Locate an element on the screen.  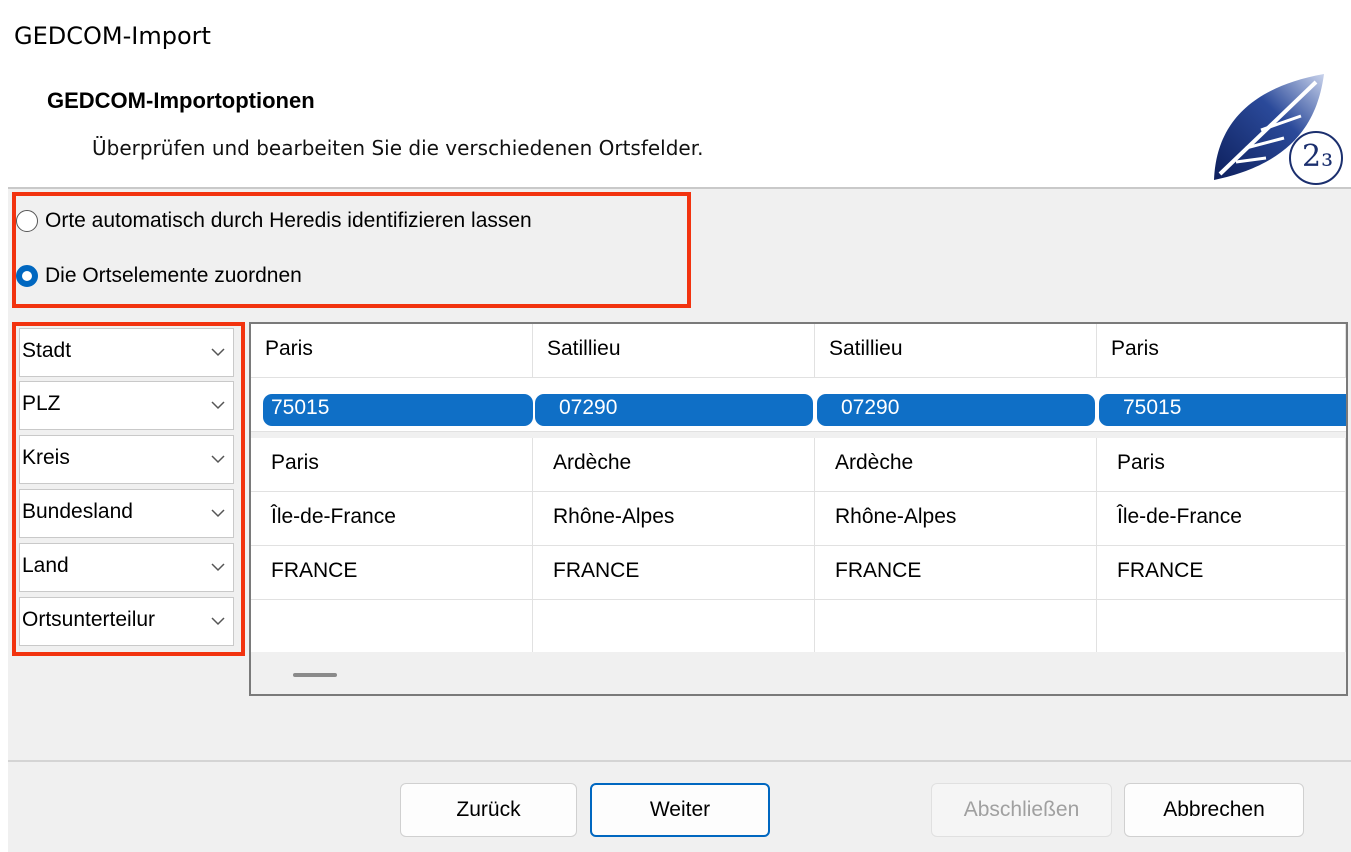
option-assign-elements: Die Ortselemente zuordnen is located at coordinates (159, 276).